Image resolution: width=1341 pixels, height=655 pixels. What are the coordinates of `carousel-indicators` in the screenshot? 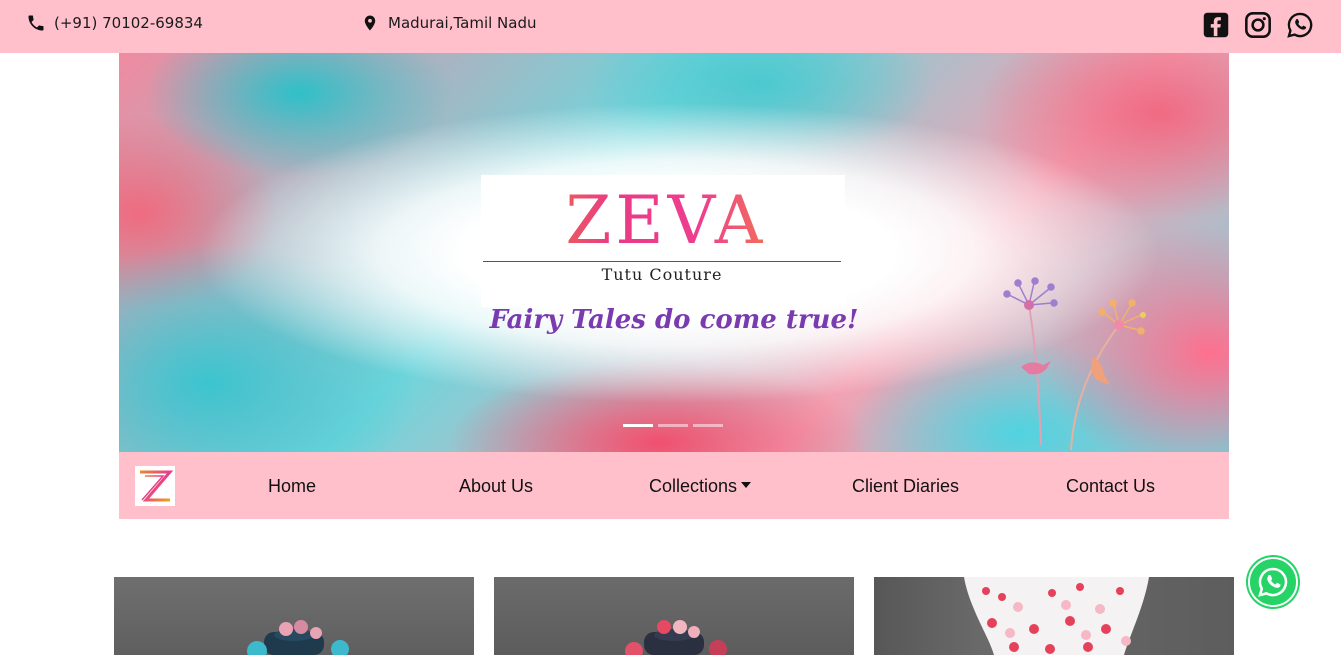 It's located at (673, 425).